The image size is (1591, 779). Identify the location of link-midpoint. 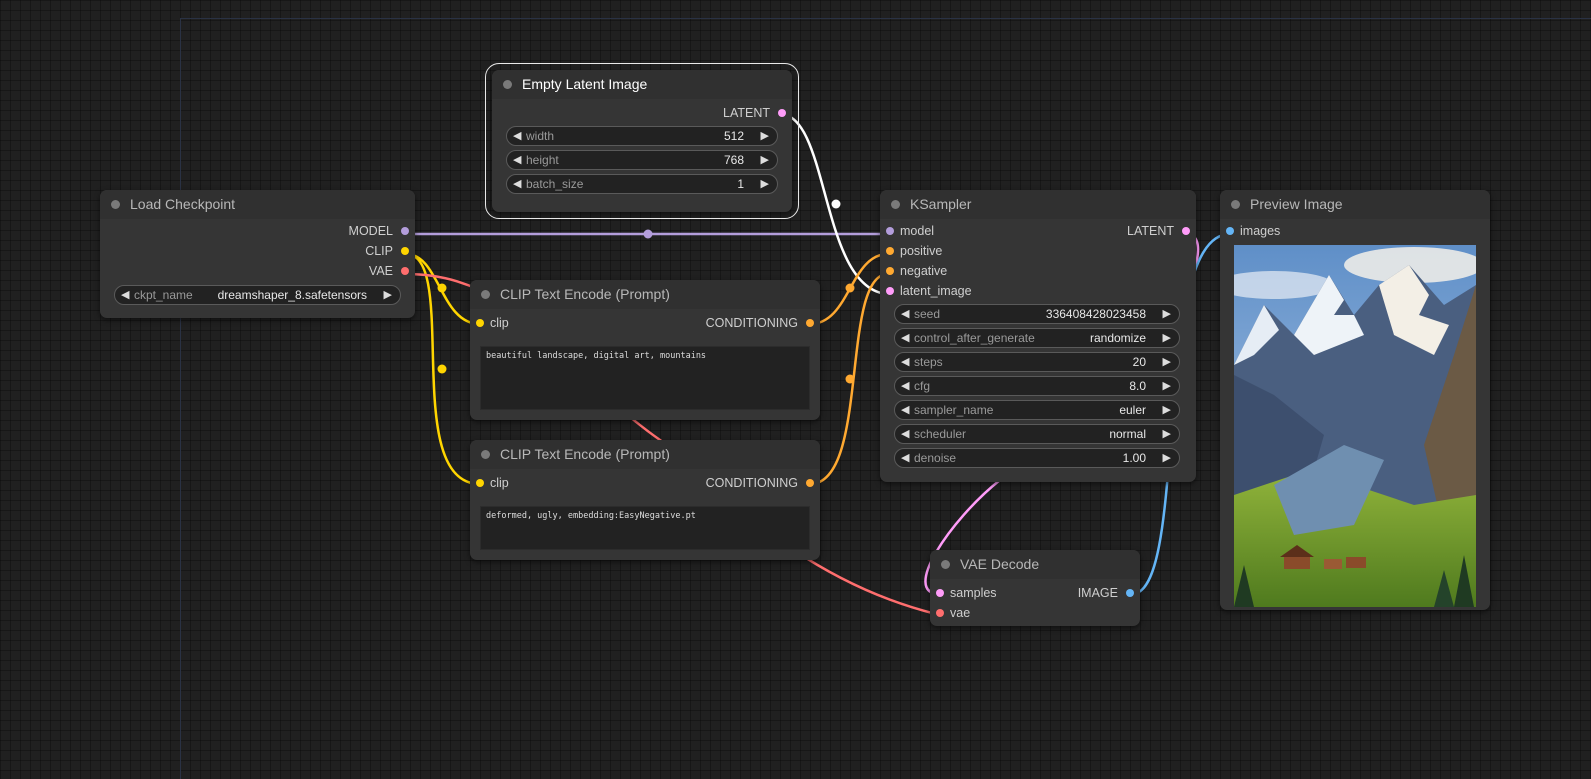
(648, 234).